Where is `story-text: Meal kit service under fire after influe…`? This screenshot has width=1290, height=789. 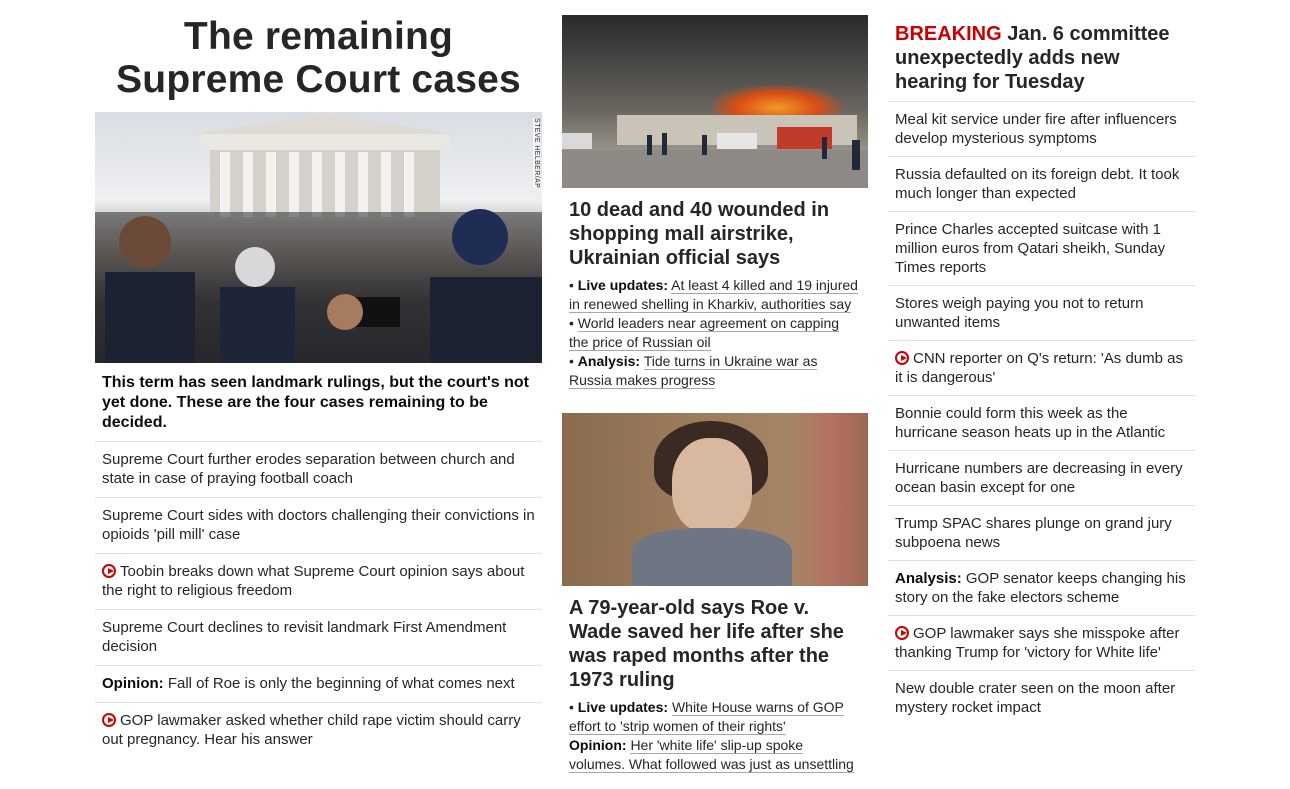
story-text: Meal kit service under fire after influe… is located at coordinates (1036, 129).